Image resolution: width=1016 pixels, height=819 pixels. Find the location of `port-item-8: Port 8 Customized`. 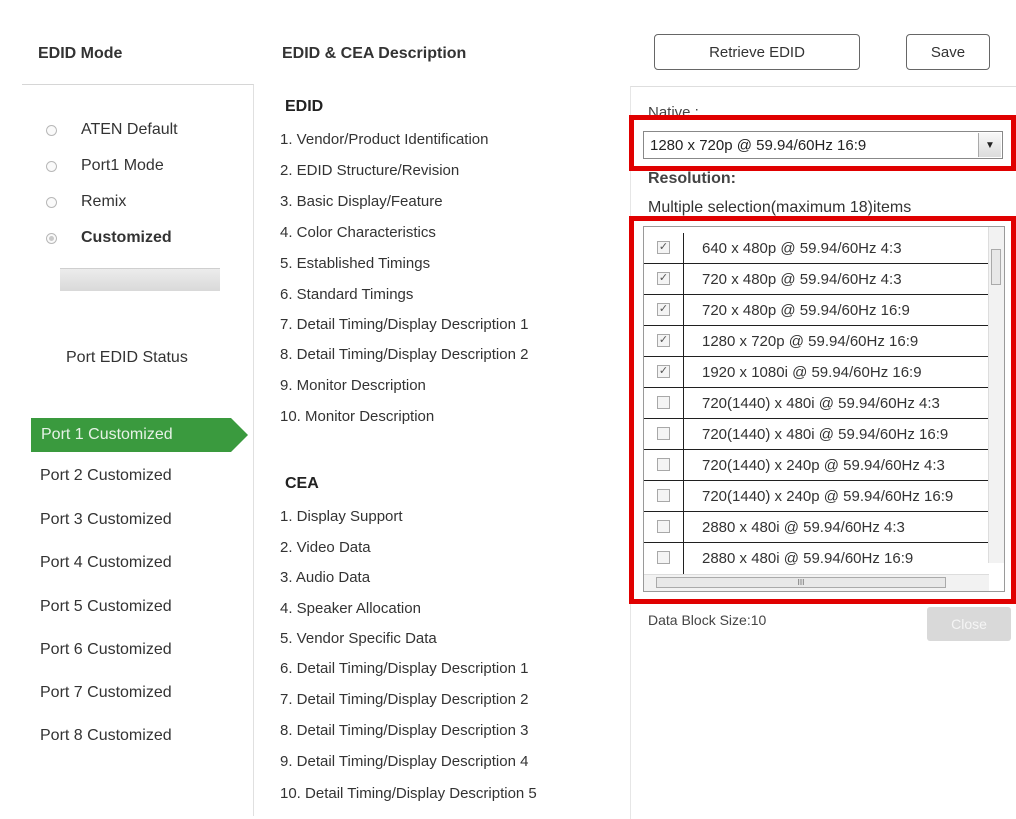

port-item-8: Port 8 Customized is located at coordinates (106, 736).